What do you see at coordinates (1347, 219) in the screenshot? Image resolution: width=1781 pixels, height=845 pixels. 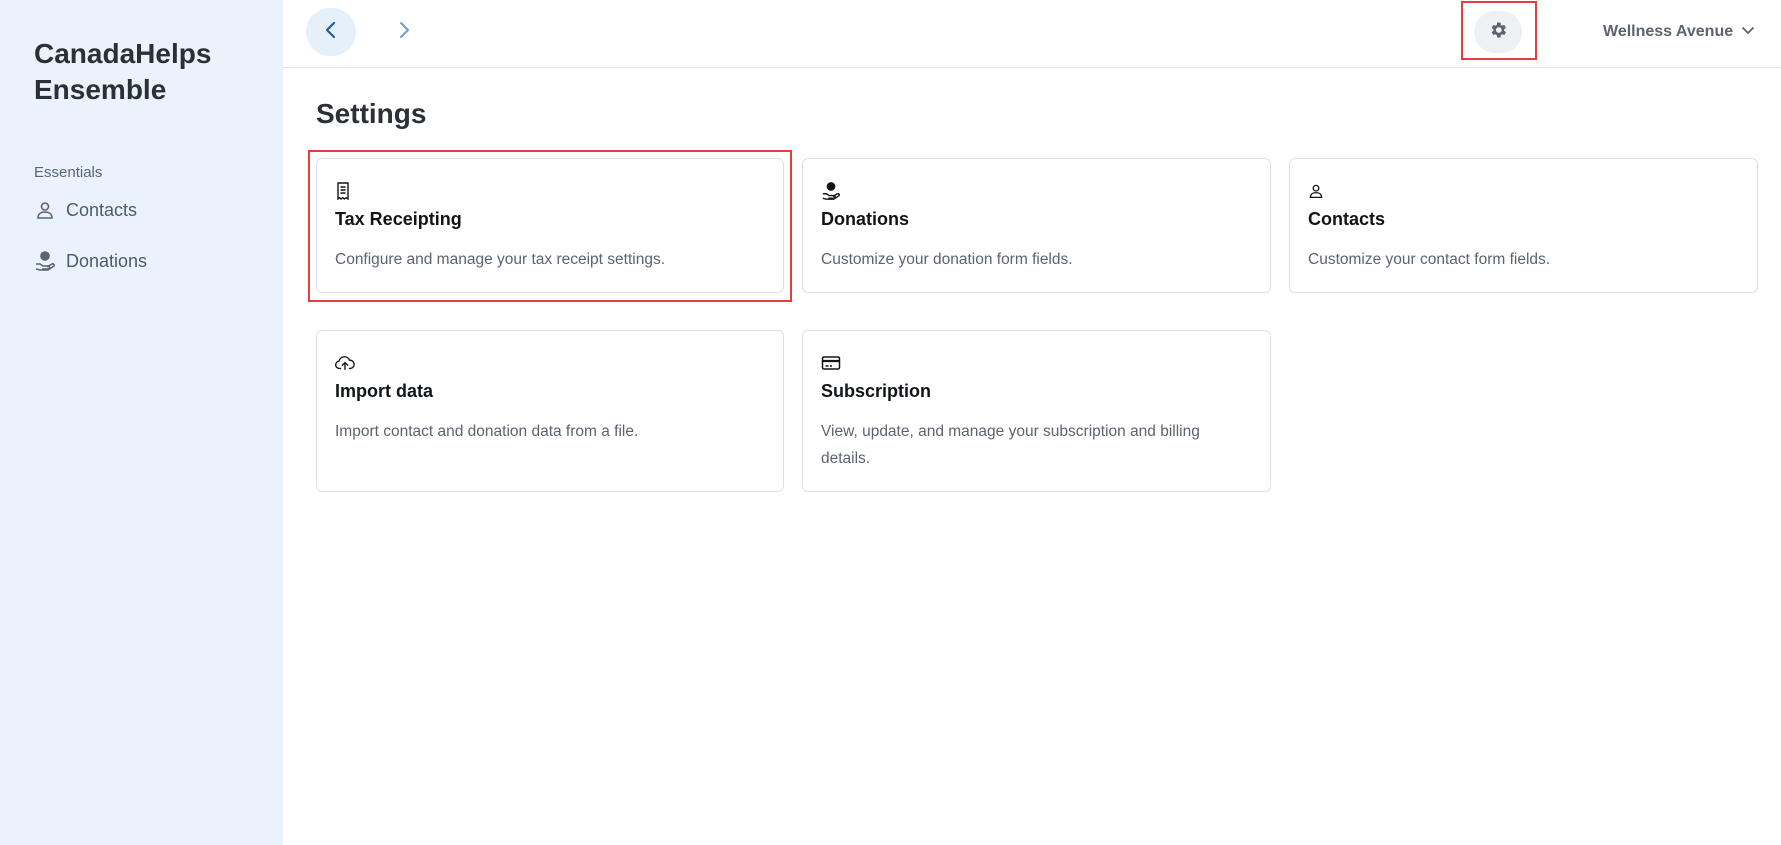 I see `card-title: Contacts` at bounding box center [1347, 219].